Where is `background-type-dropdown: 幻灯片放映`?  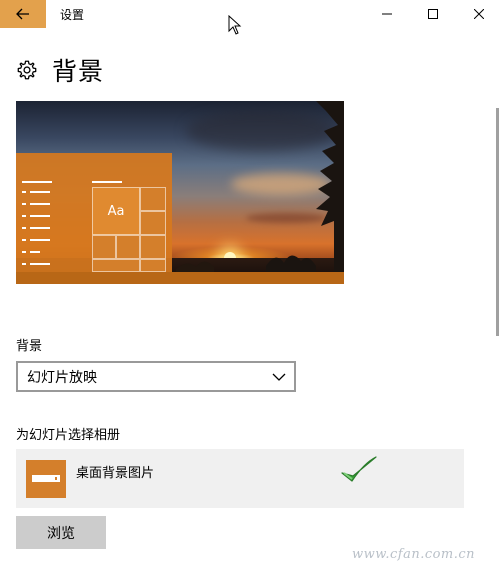 background-type-dropdown: 幻灯片放映 is located at coordinates (156, 376).